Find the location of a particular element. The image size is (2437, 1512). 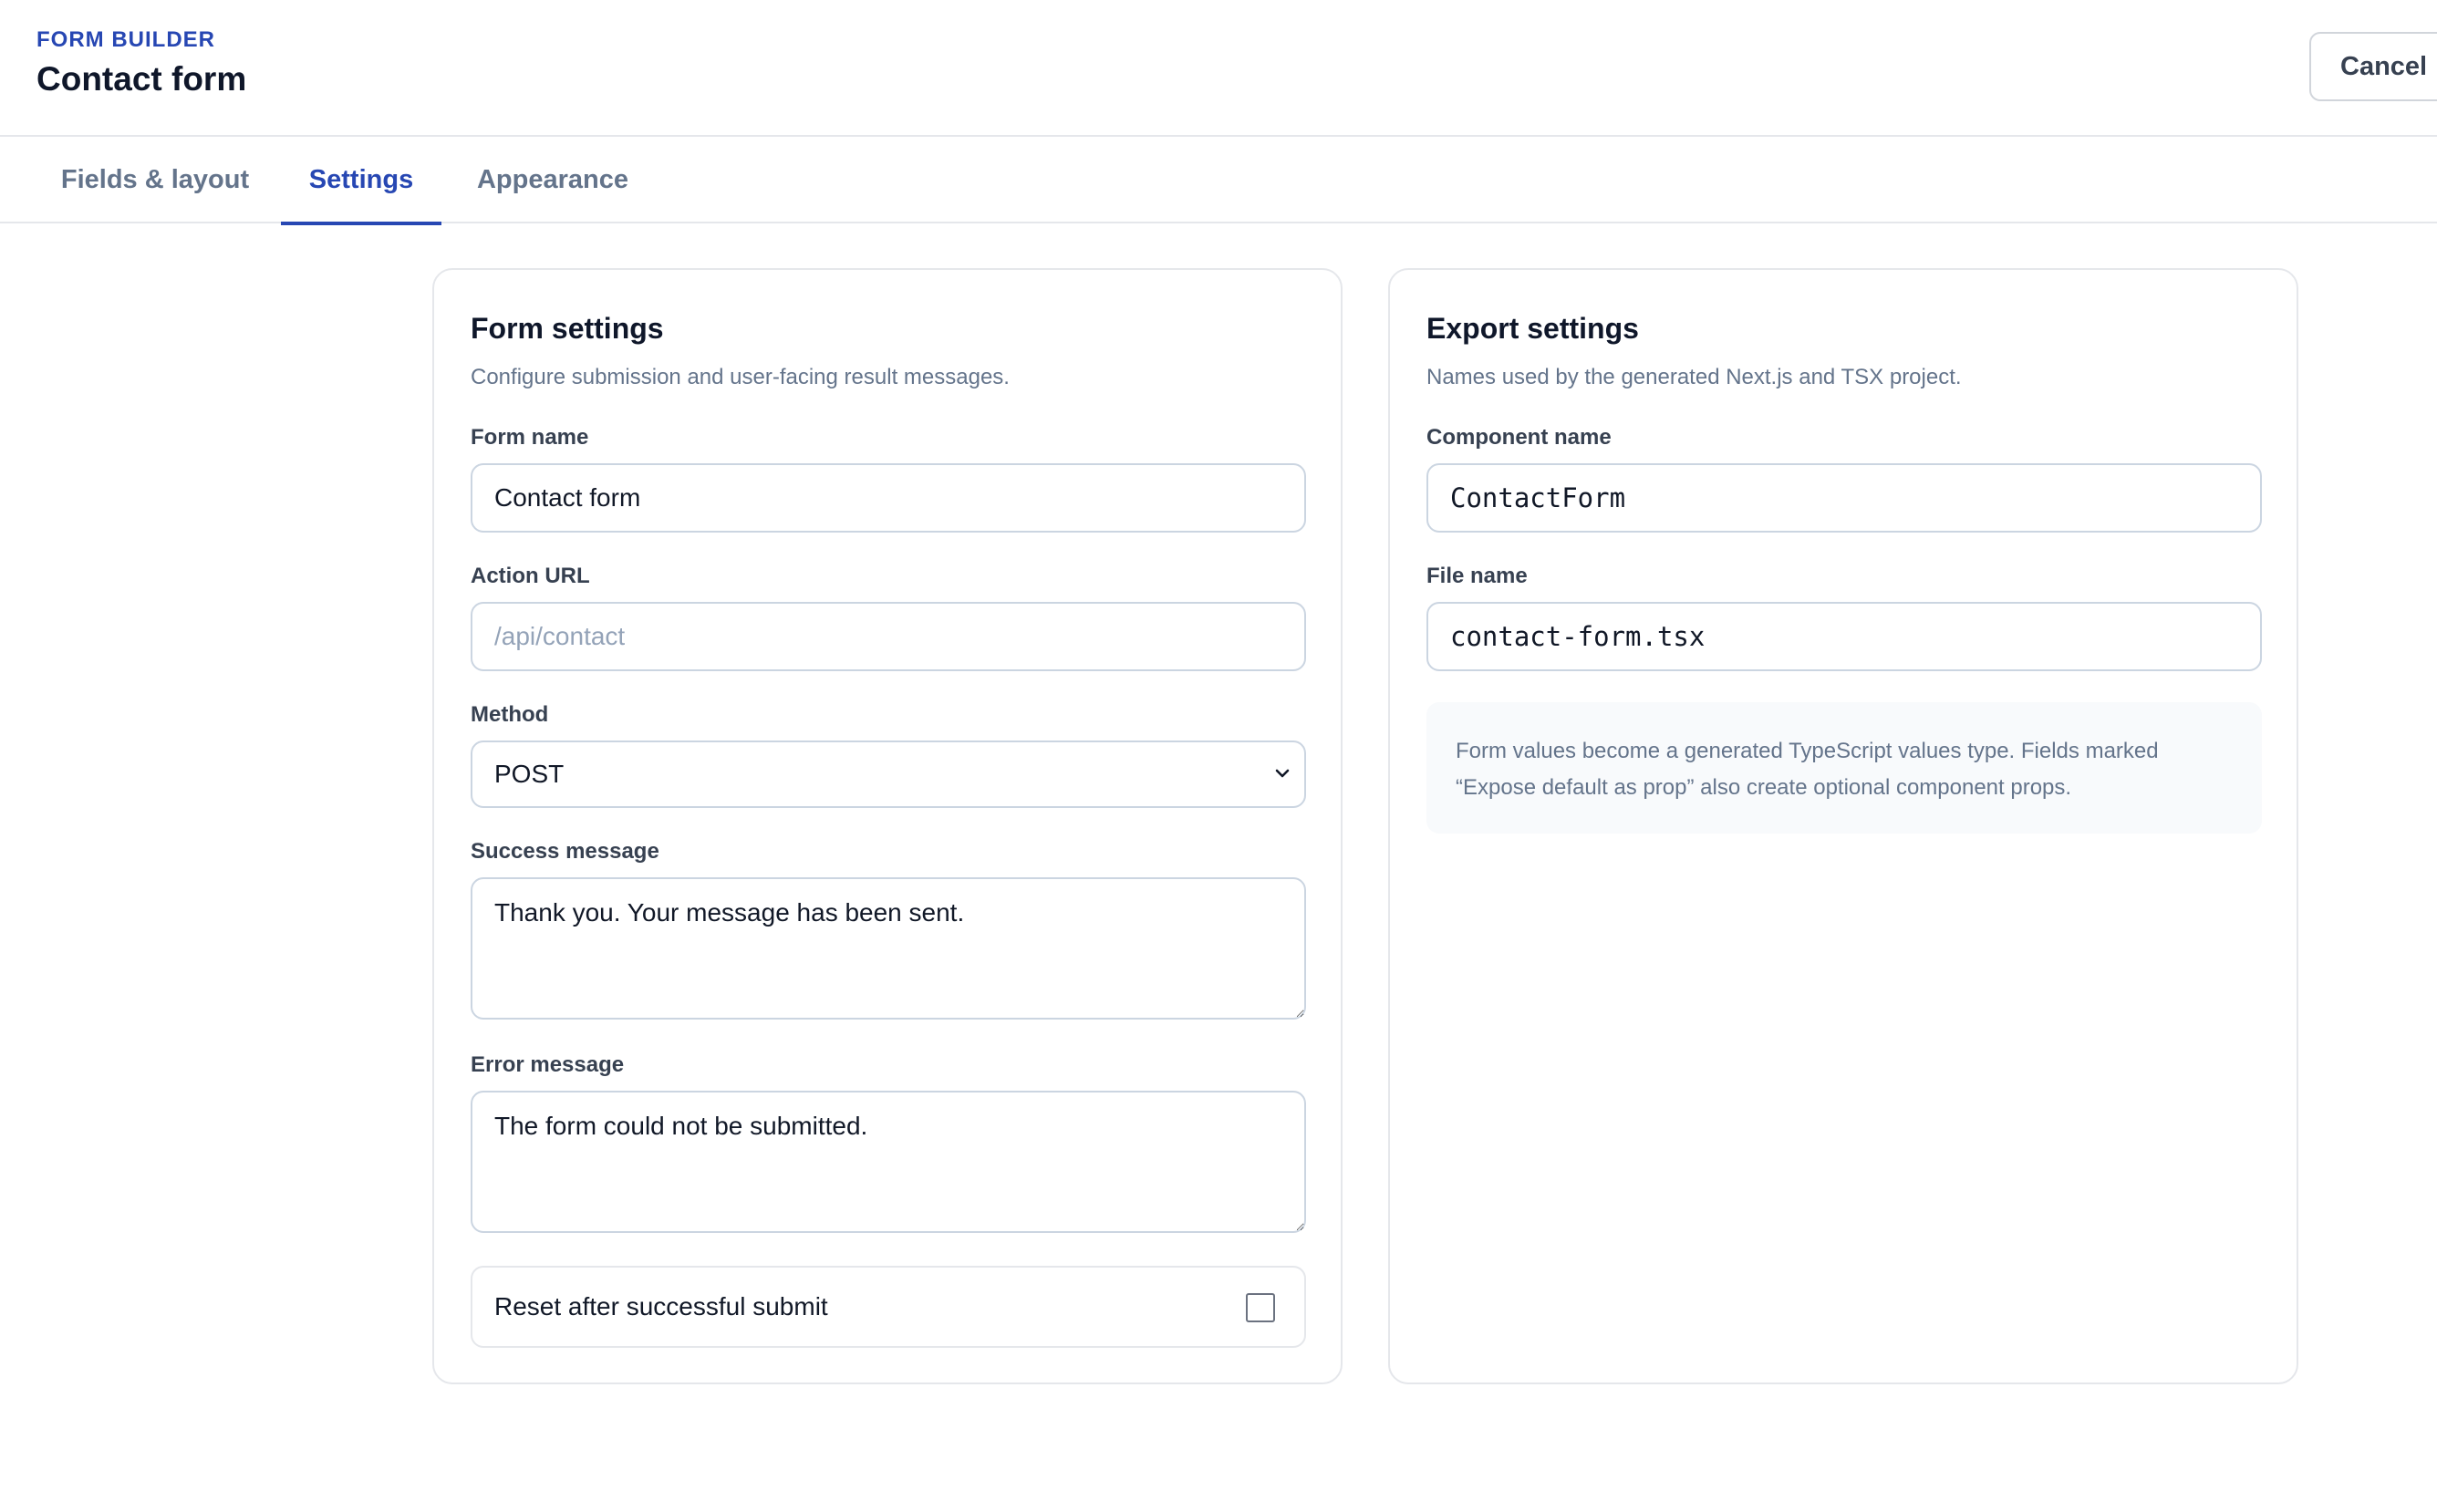

form-name-input is located at coordinates (889, 498).